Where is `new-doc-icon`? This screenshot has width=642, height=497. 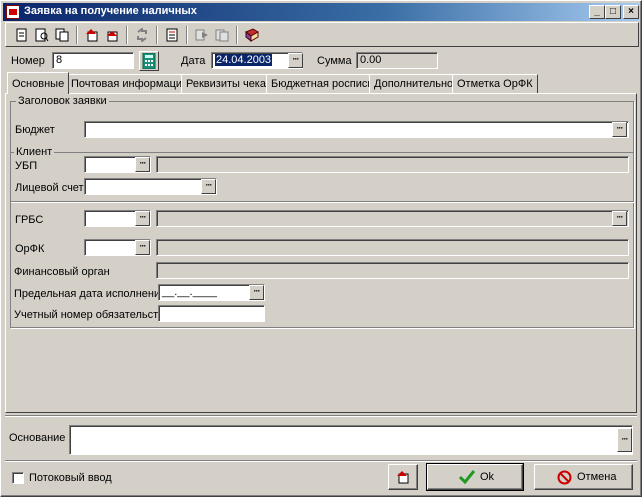
new-doc-icon is located at coordinates (22, 35).